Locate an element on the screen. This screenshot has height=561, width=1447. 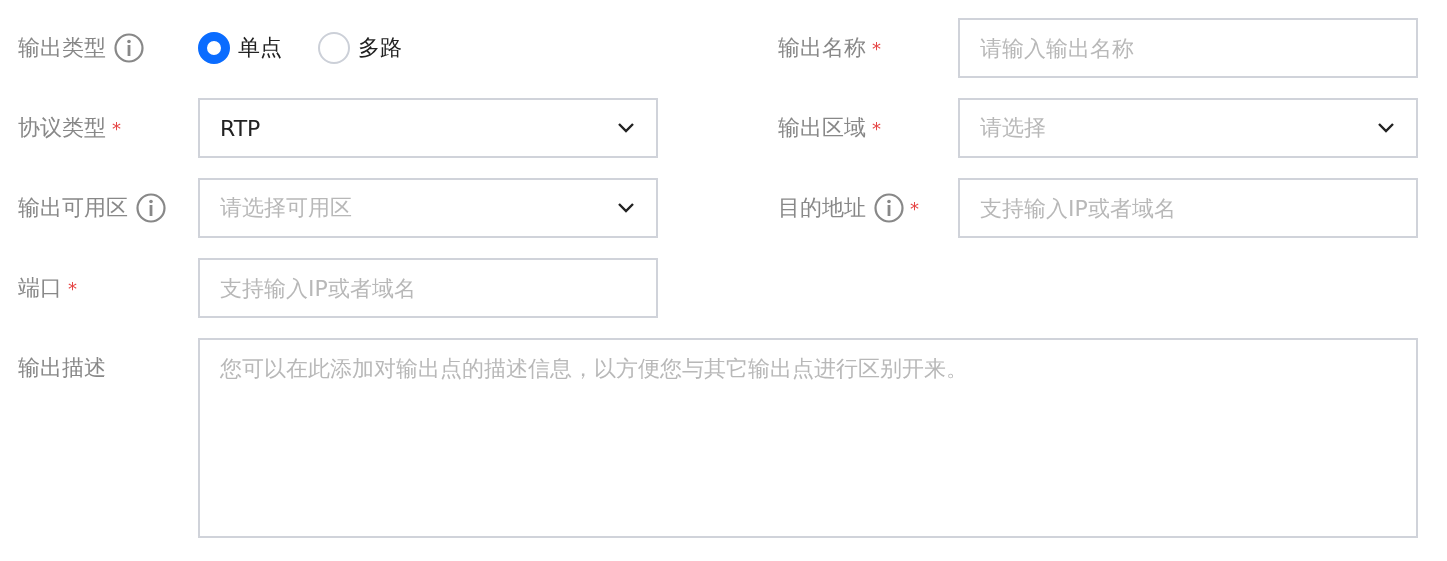
field-label: 端口 is located at coordinates (40, 288).